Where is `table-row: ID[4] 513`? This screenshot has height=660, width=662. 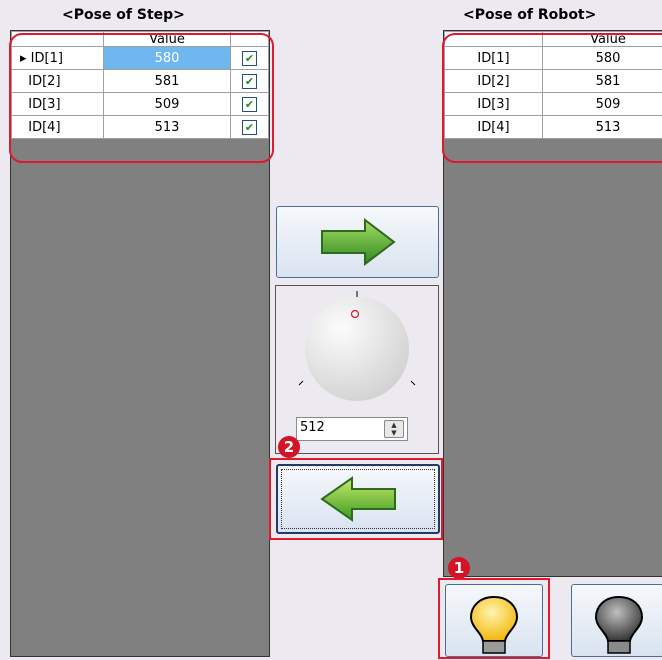
table-row: ID[4] 513 is located at coordinates (553, 127).